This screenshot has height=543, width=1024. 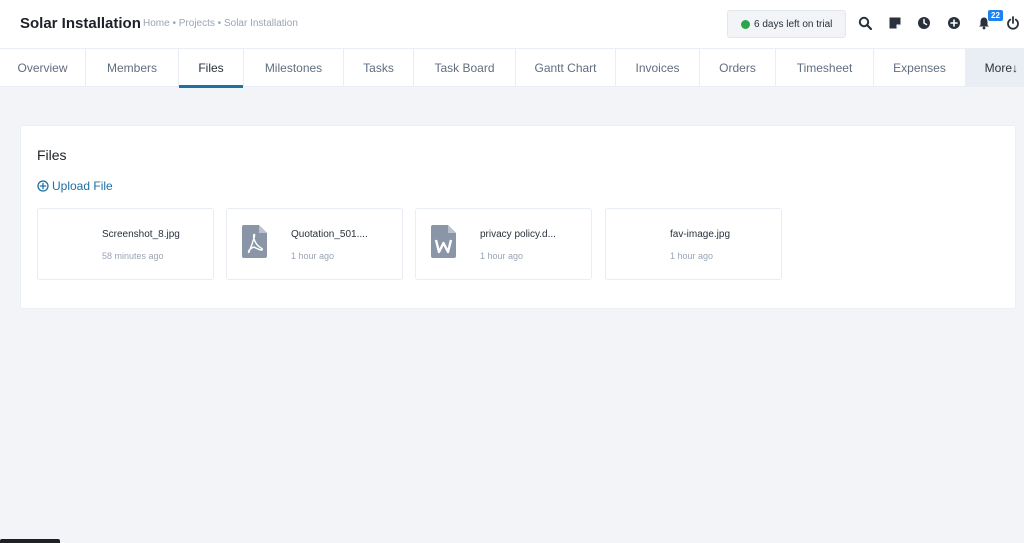 I want to click on file-card-screenshot: Screenshot_8.jpg 58 minutes ago, so click(x=125, y=244).